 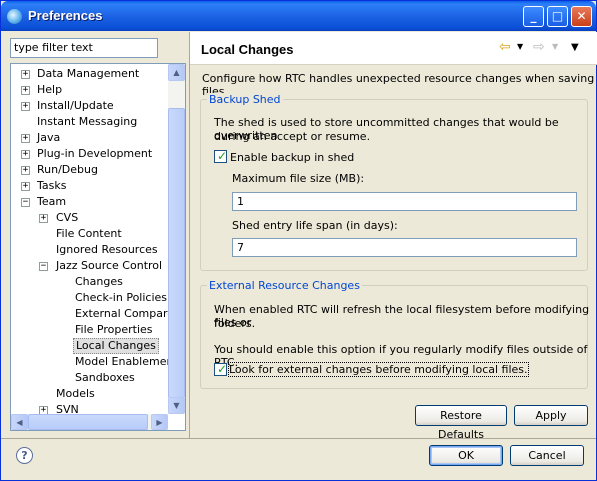 What do you see at coordinates (109, 266) in the screenshot?
I see `tree-item-label: Jazz Source Control` at bounding box center [109, 266].